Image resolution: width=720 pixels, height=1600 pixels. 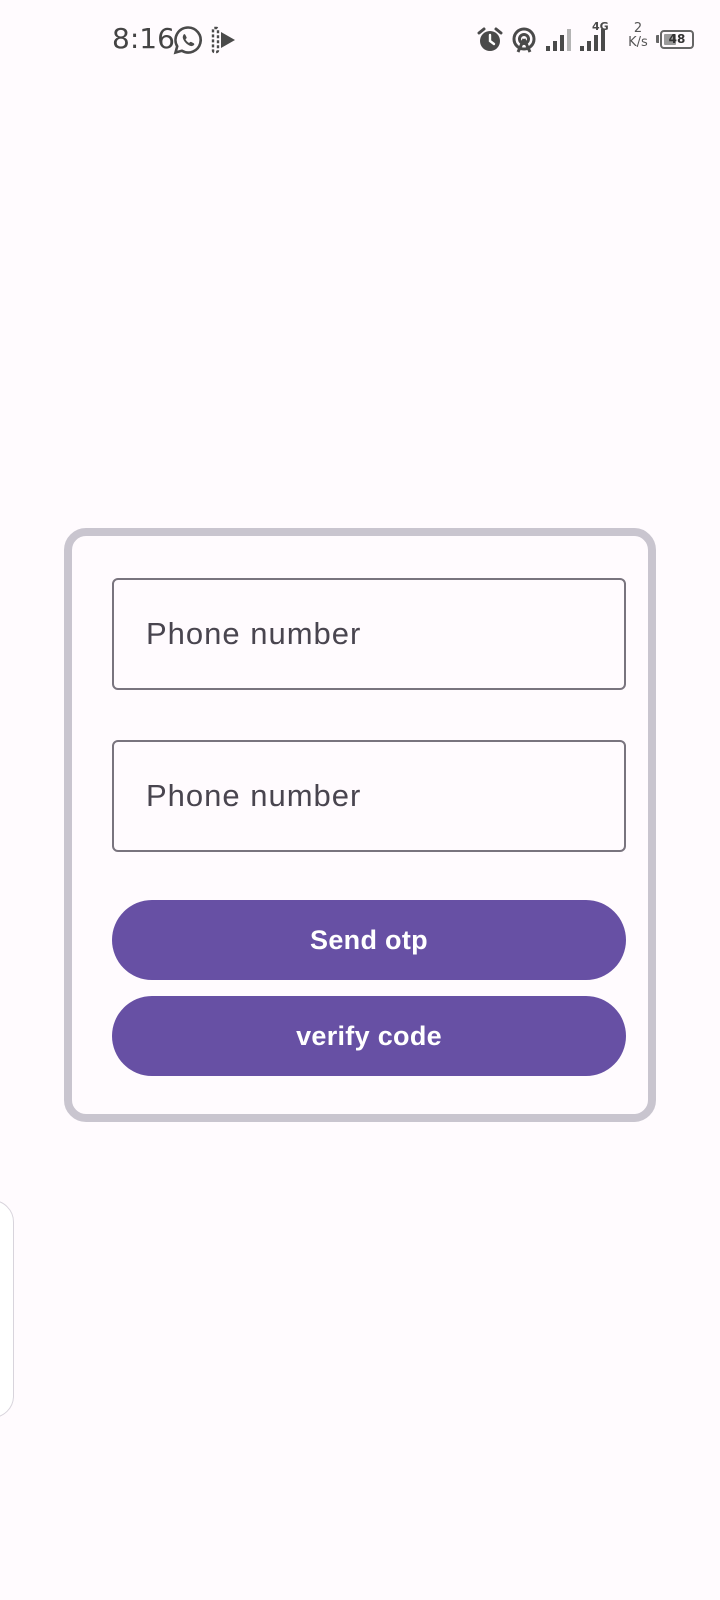 I want to click on battery-icon: 48, so click(x=677, y=39).